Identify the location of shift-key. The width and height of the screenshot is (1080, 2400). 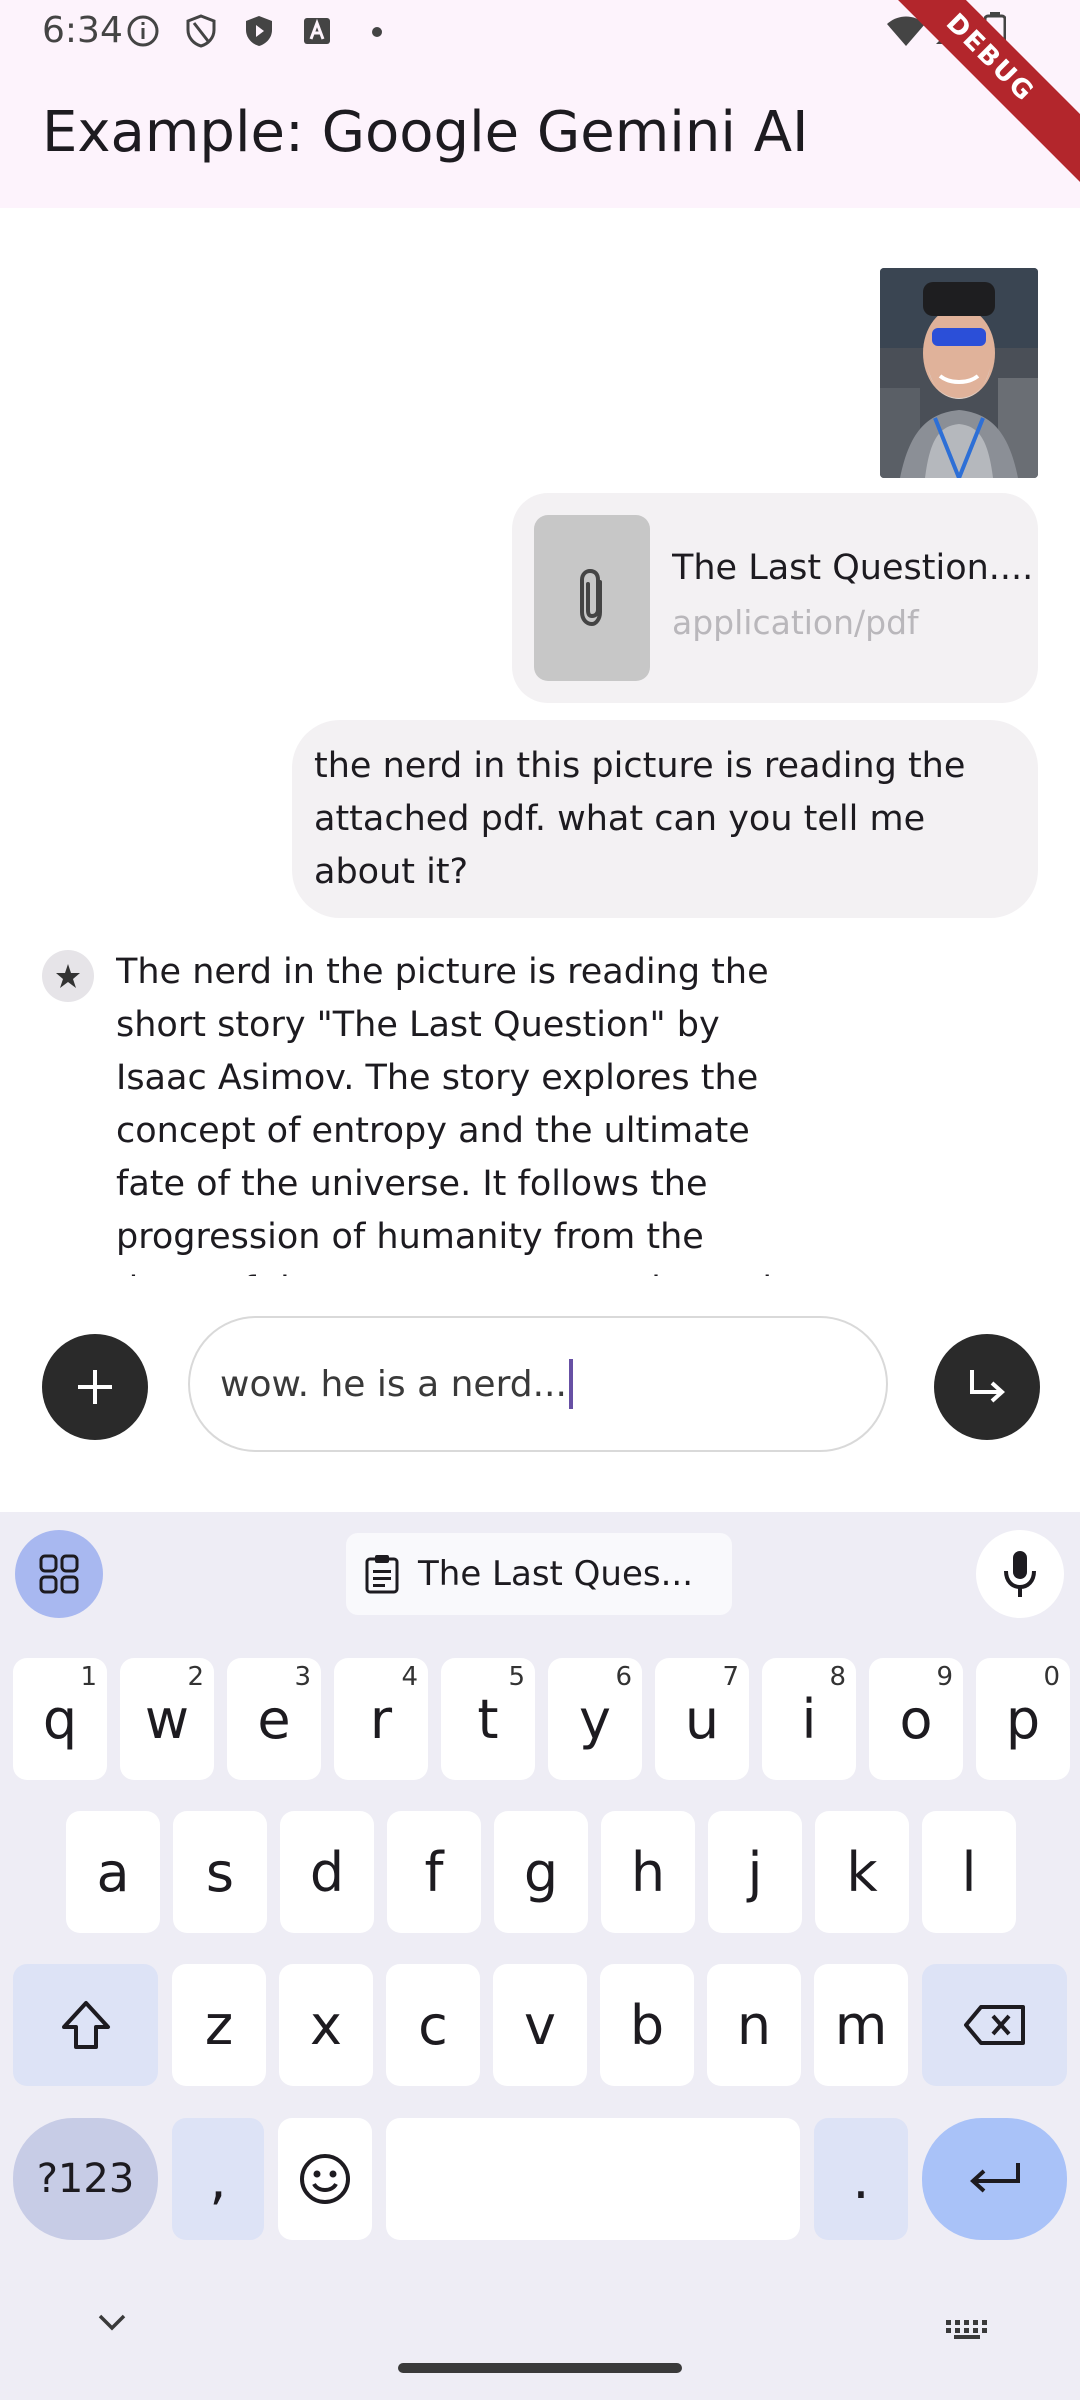
(85, 2025).